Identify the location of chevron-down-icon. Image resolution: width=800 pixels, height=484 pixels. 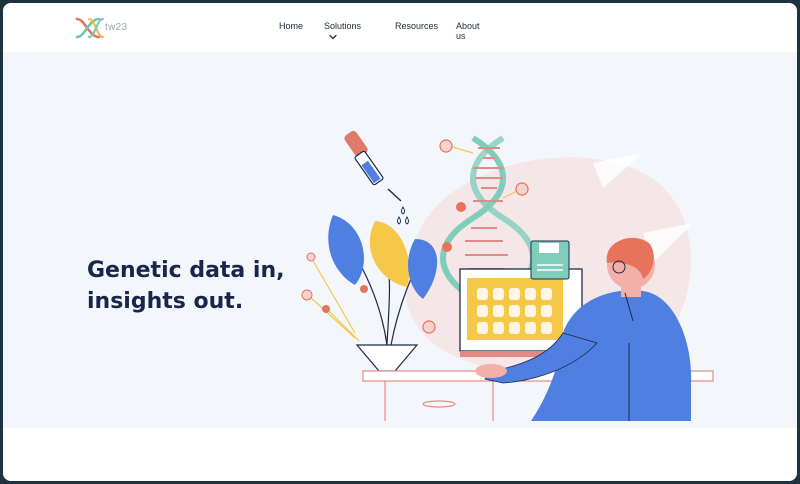
(333, 37).